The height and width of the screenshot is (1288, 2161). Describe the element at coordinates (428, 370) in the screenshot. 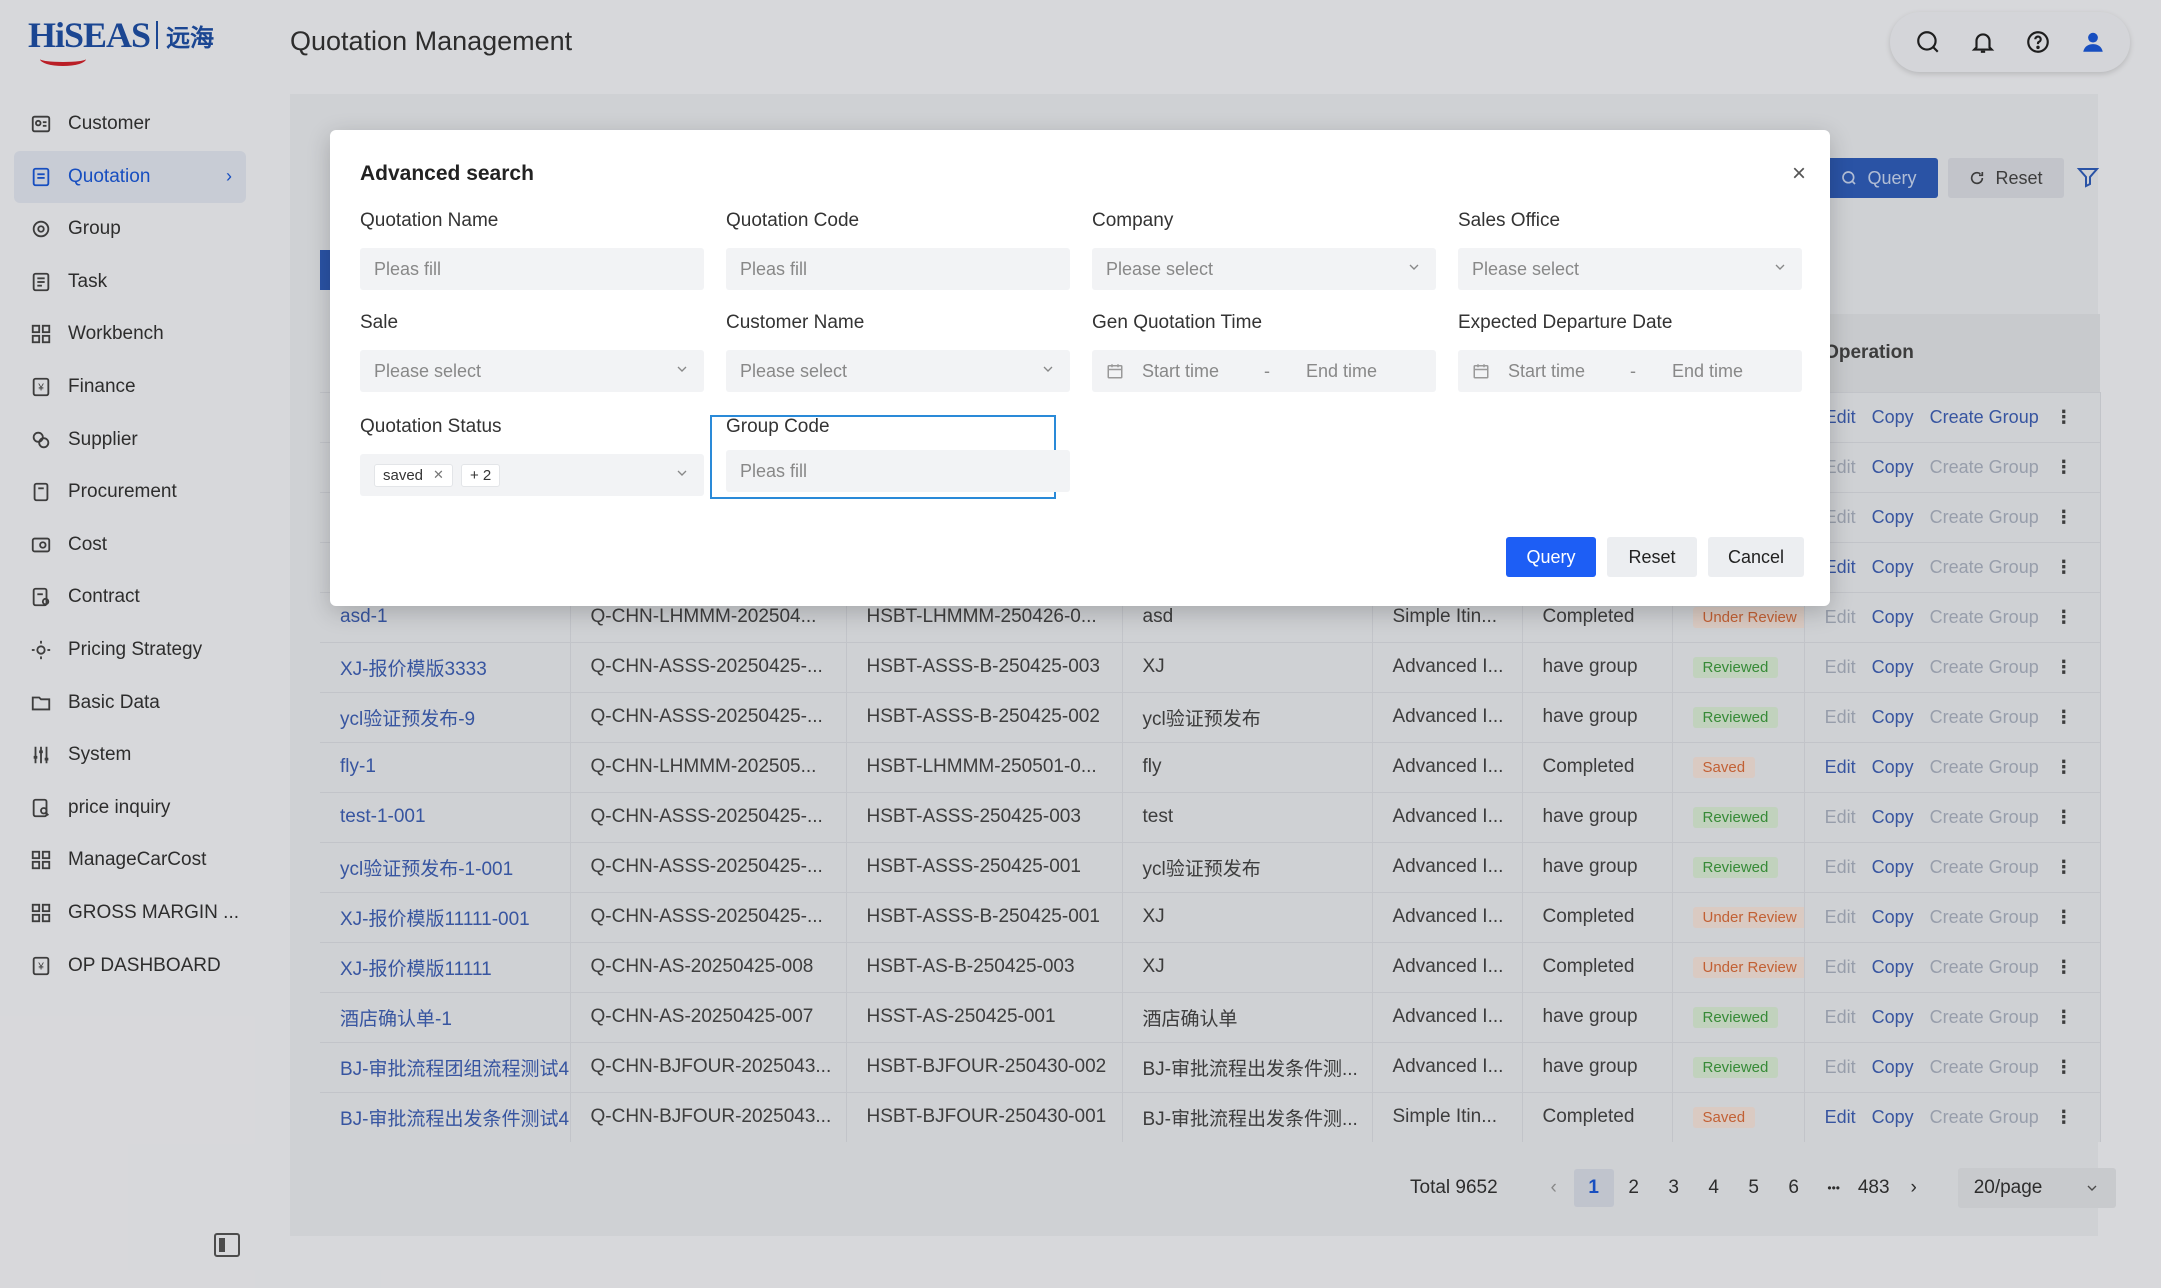

I see `sale-placeholder: Please select` at that location.